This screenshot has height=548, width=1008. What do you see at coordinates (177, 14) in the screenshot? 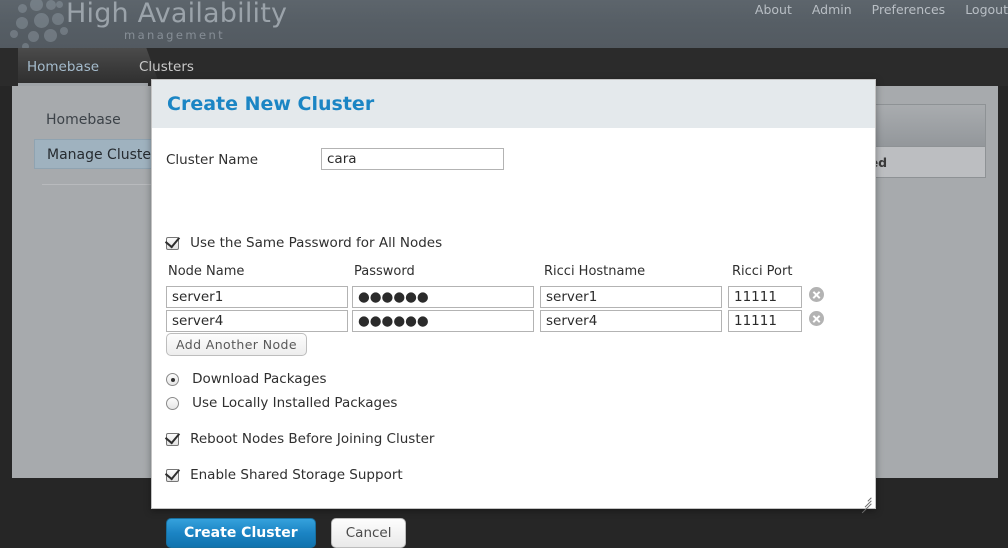
I see `app-title: High Availability` at bounding box center [177, 14].